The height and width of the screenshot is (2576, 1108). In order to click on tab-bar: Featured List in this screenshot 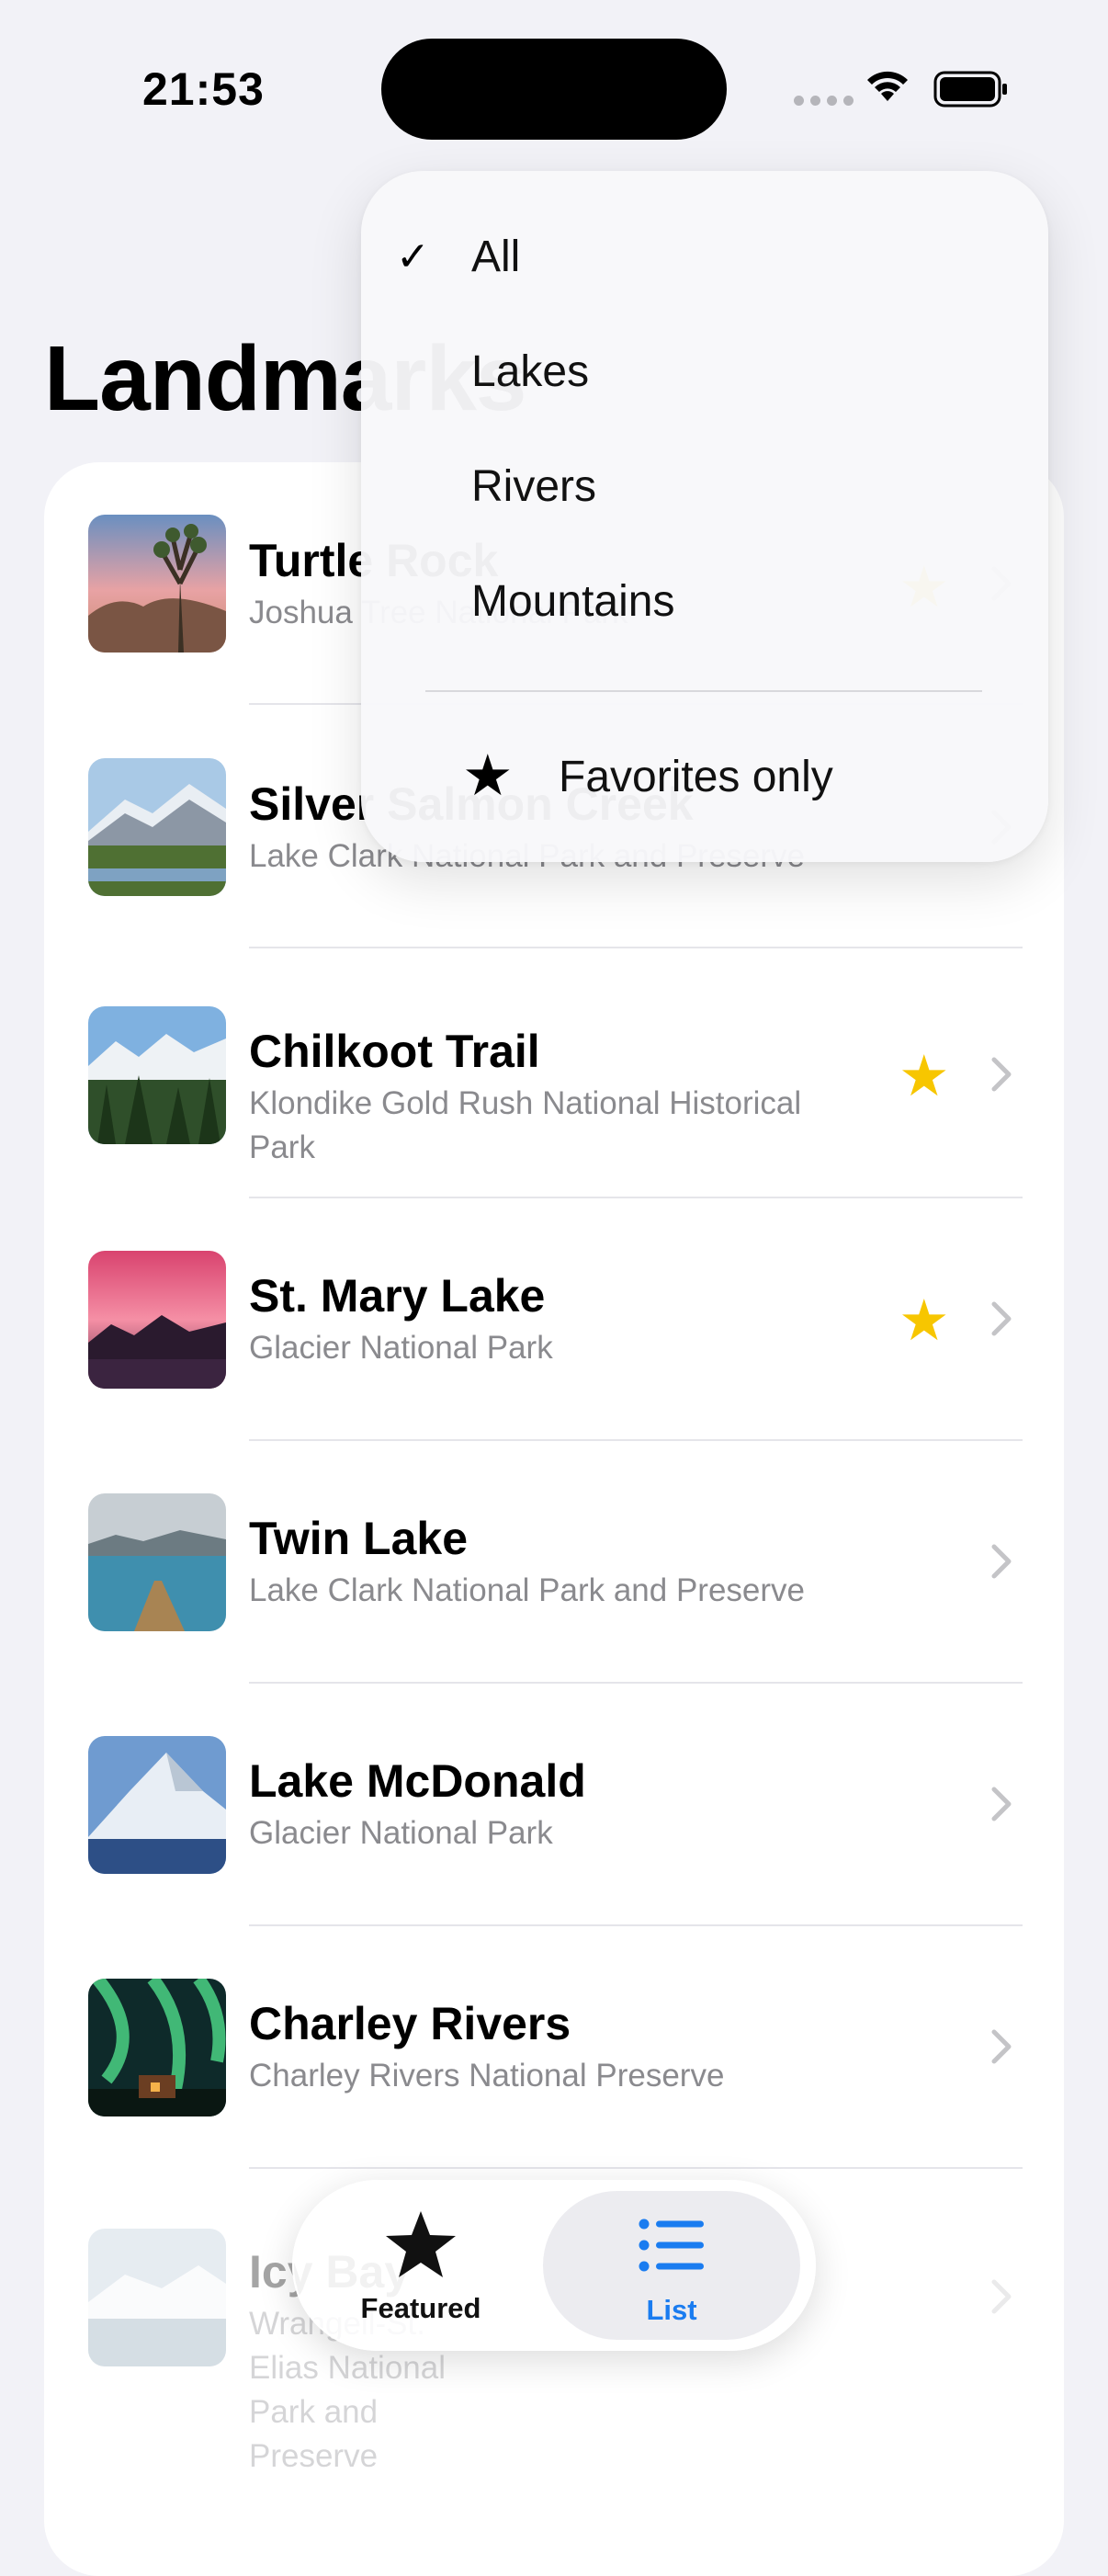, I will do `click(554, 2266)`.